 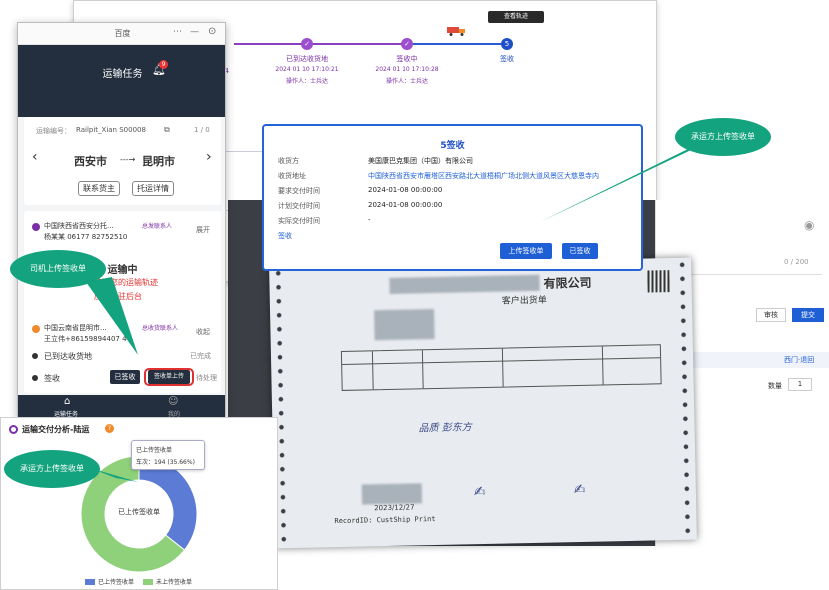 I want to click on callout-carrier-upload-top: 承运方上传签收单, so click(x=723, y=137).